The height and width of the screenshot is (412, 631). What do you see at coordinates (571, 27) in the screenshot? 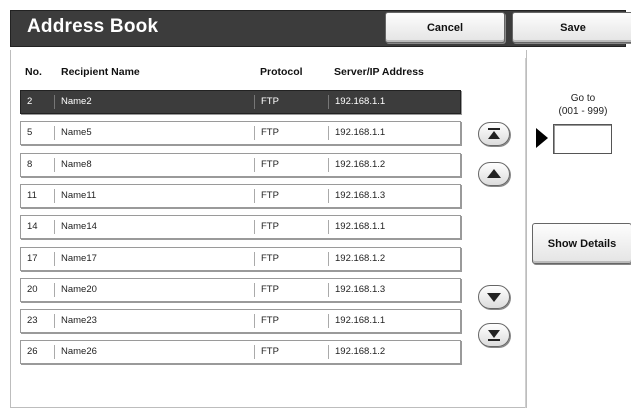
I see `save-button: Save` at bounding box center [571, 27].